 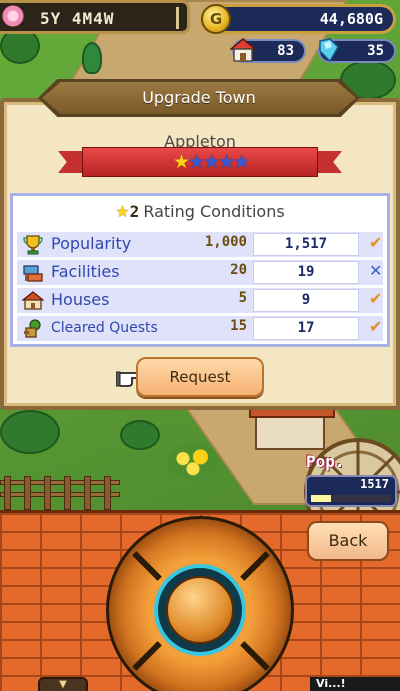 What do you see at coordinates (306, 328) in the screenshot?
I see `condition-current: 17` at bounding box center [306, 328].